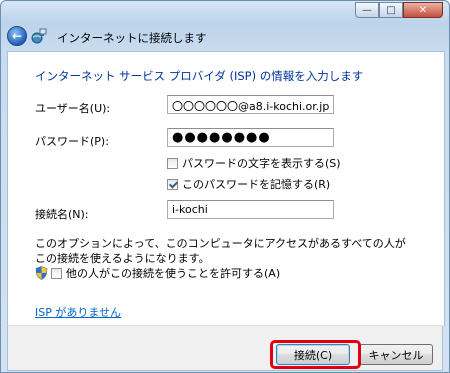 This screenshot has width=450, height=373. Describe the element at coordinates (313, 354) in the screenshot. I see `connect-button: 接続(C)` at that location.